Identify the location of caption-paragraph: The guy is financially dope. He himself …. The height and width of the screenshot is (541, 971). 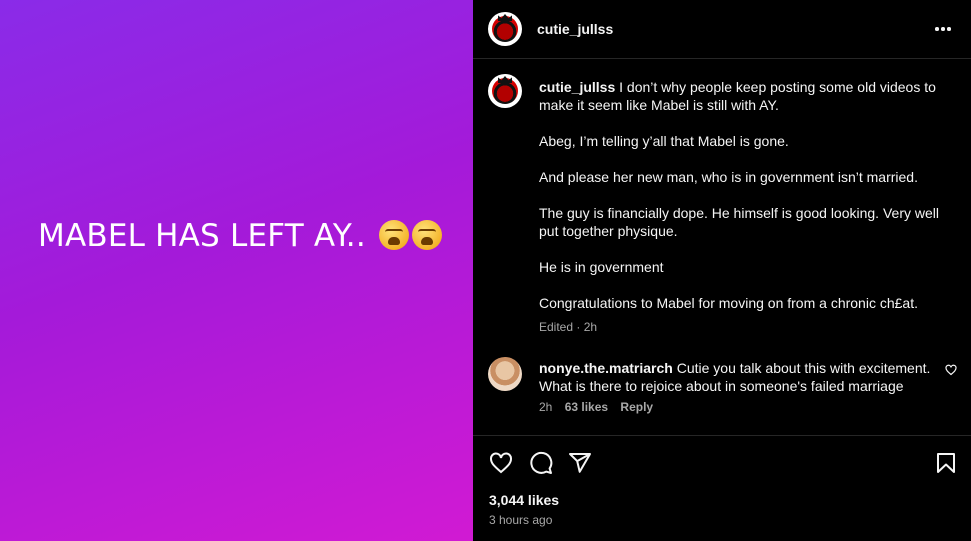
(739, 222).